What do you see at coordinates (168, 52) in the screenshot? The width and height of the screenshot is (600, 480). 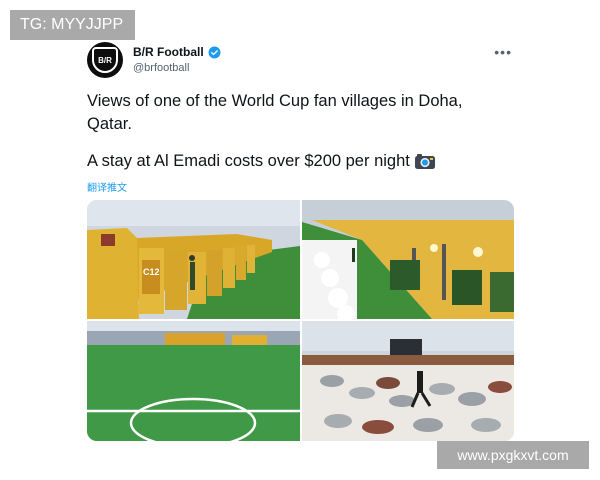 I see `display-name-text: B/R Football` at bounding box center [168, 52].